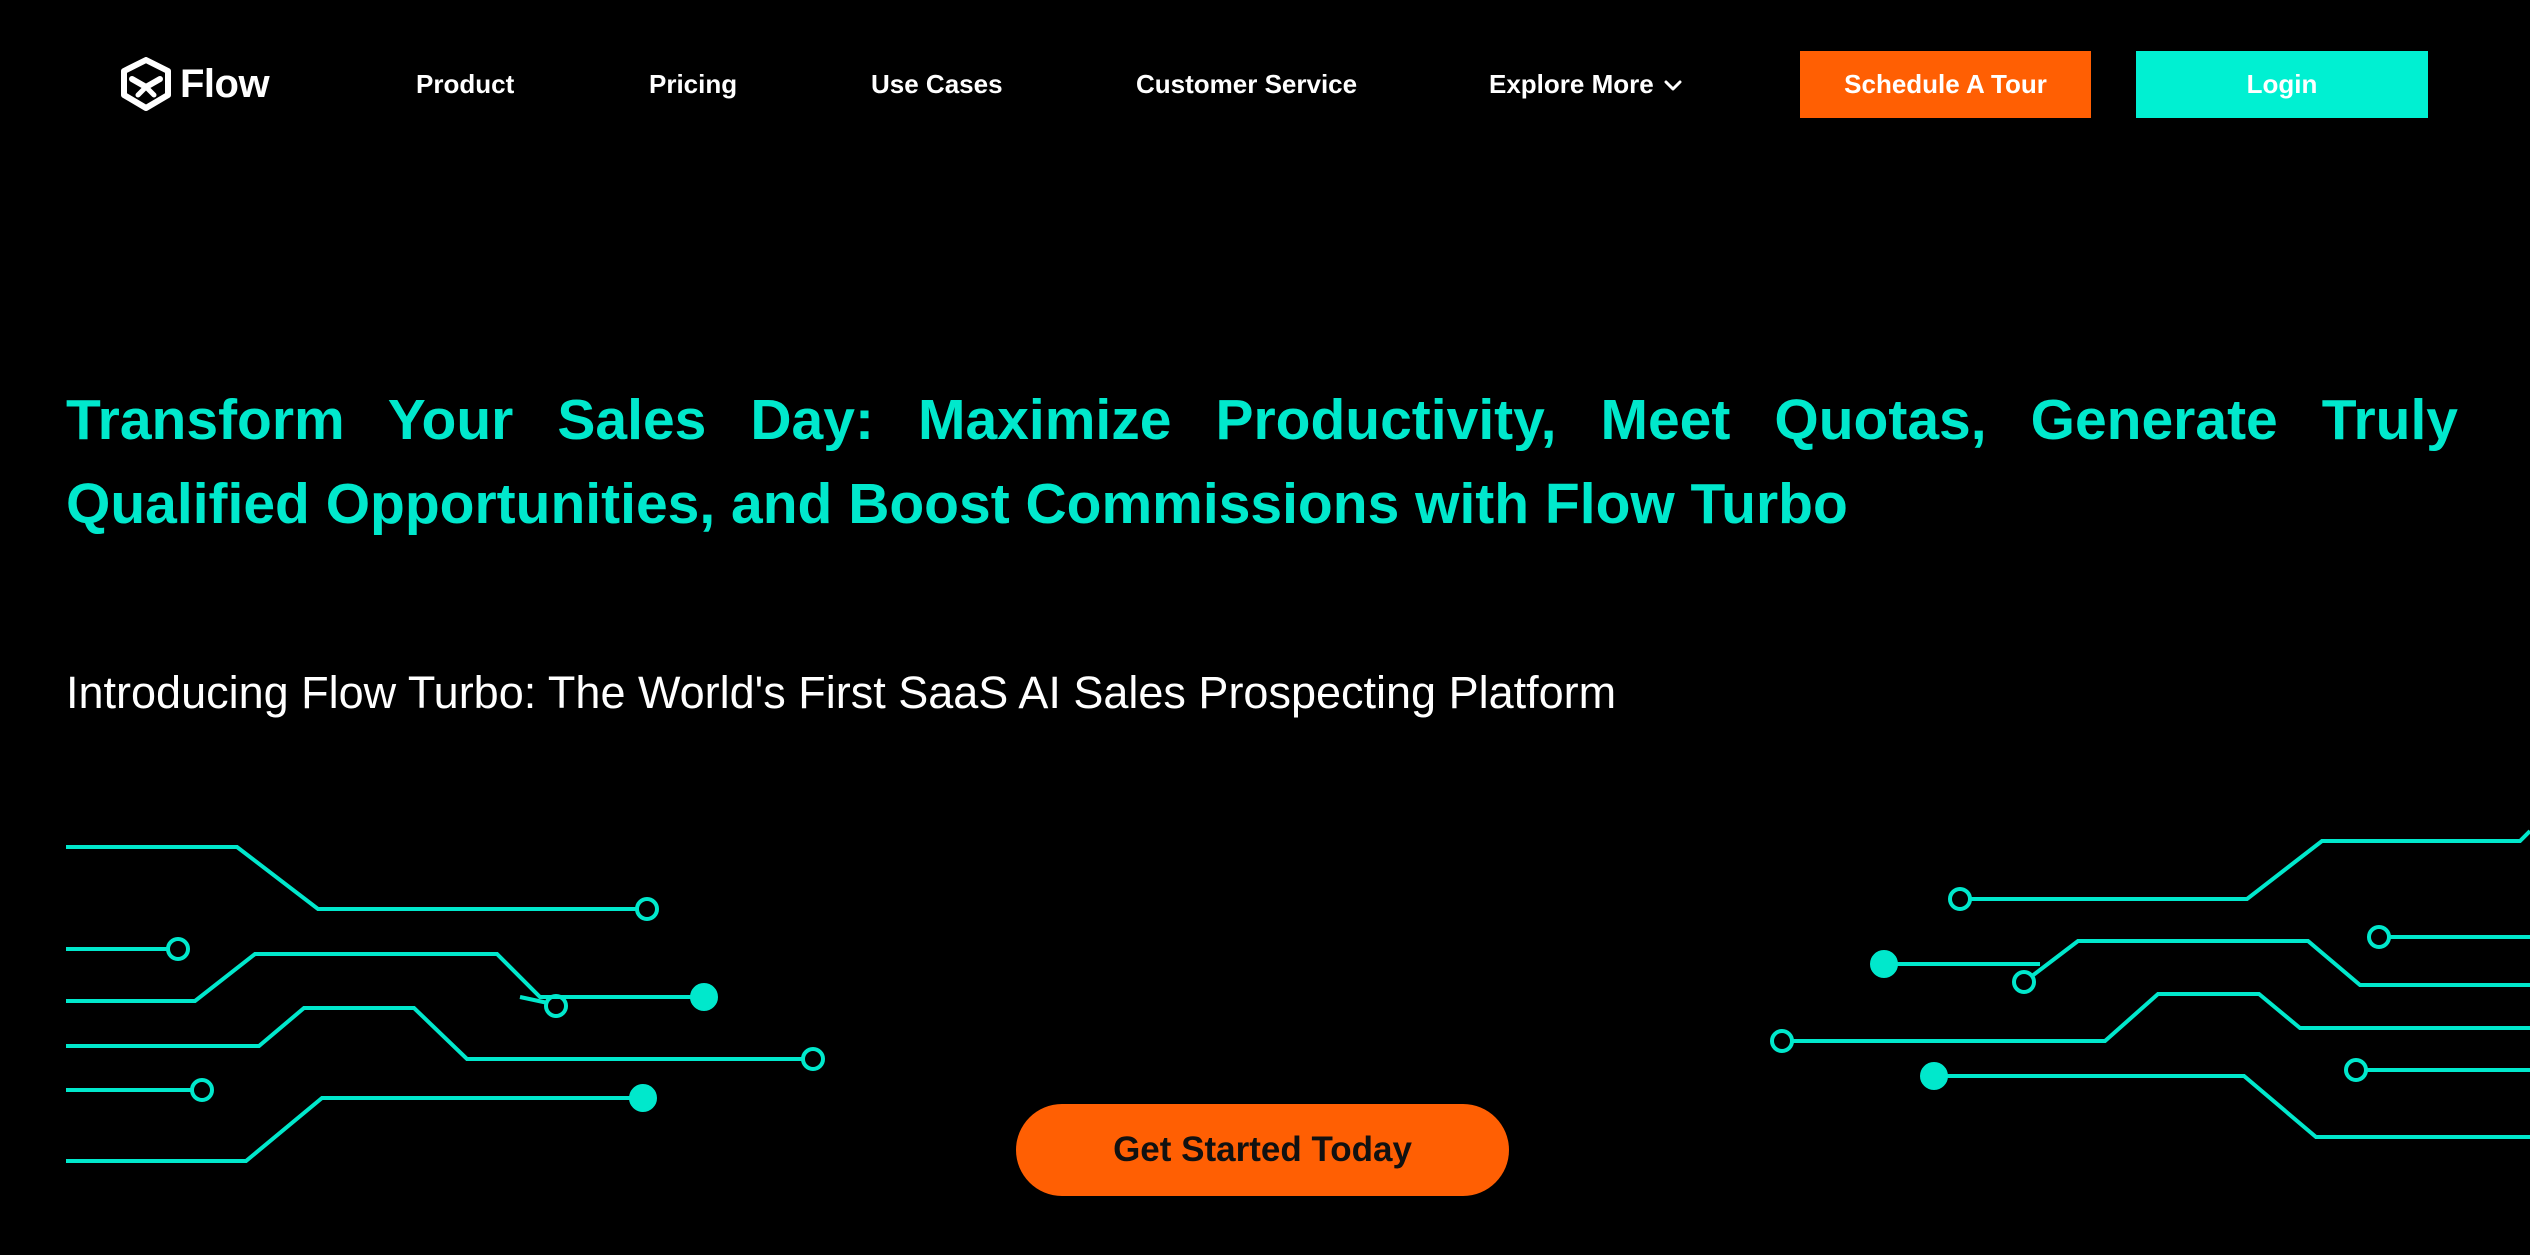 This screenshot has height=1255, width=2530. Describe the element at coordinates (1246, 84) in the screenshot. I see `nav-customer-service: Customer Service` at that location.